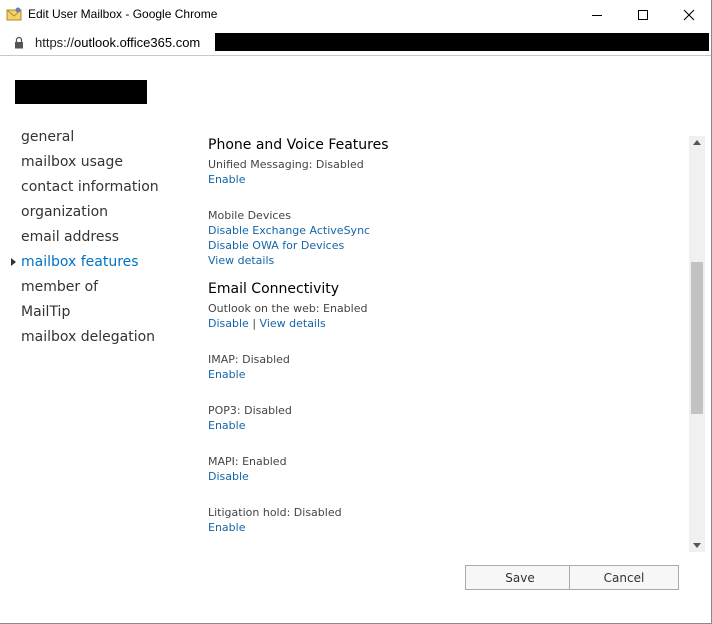 The image size is (712, 624). What do you see at coordinates (64, 212) in the screenshot?
I see `nav-item-organization: organization` at bounding box center [64, 212].